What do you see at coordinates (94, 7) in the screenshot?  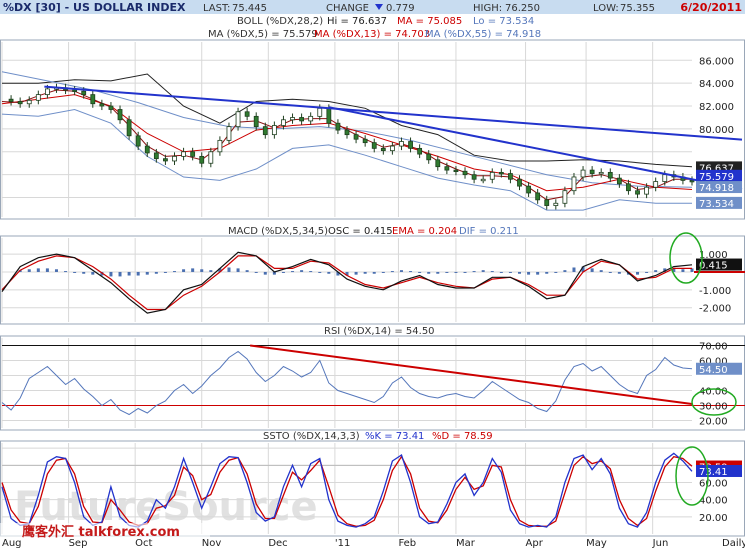 I see `symbol-title: %DX [30] - US DOLLAR INDEX` at bounding box center [94, 7].